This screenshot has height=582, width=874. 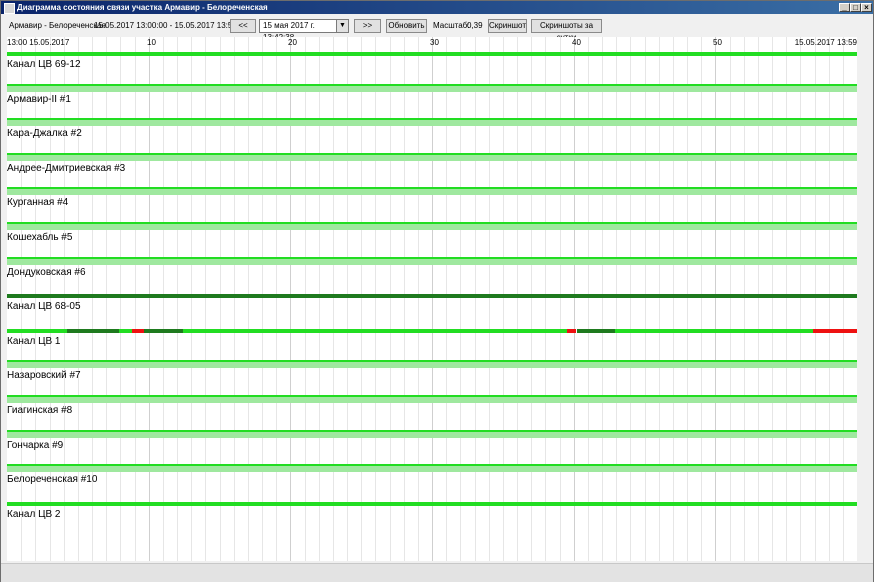 I want to click on lane-label: Армавир-II #1, so click(x=39, y=99).